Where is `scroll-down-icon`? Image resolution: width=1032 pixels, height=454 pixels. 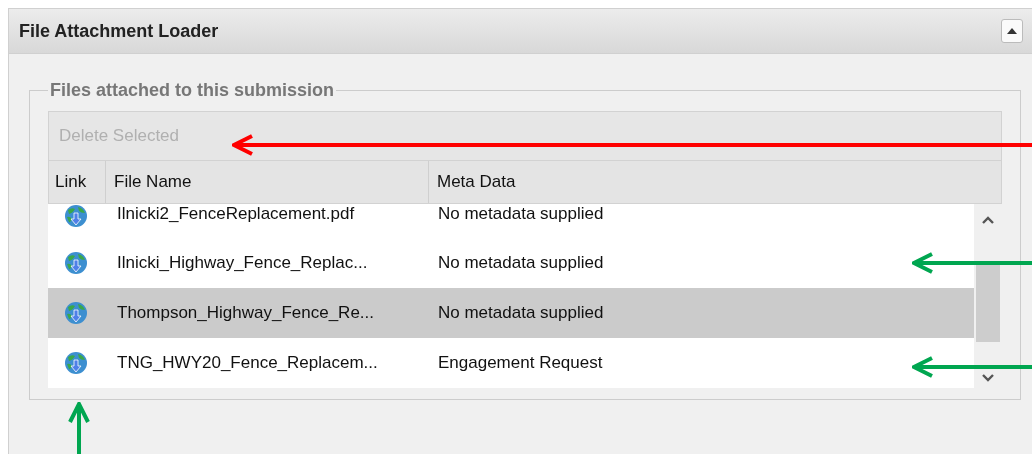 scroll-down-icon is located at coordinates (988, 378).